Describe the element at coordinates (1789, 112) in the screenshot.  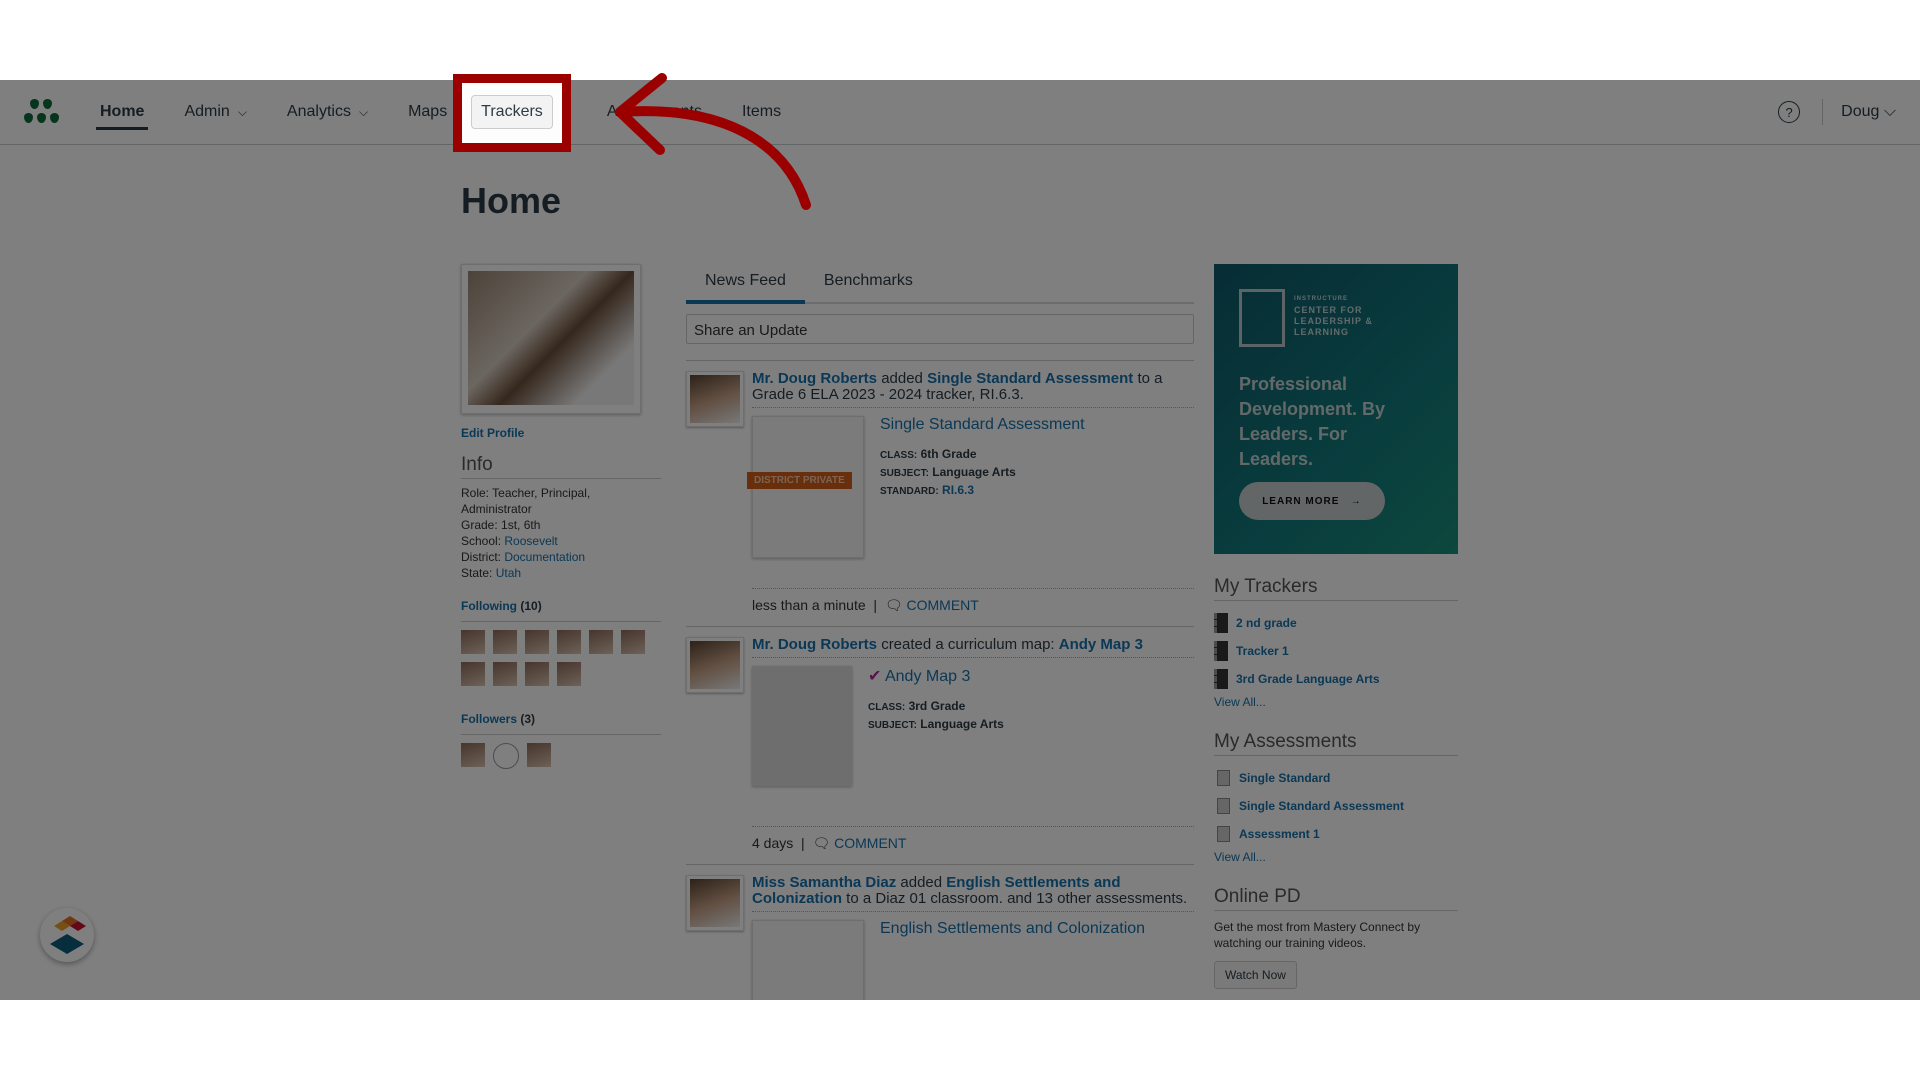
I see `question-circle-icon: ?` at that location.